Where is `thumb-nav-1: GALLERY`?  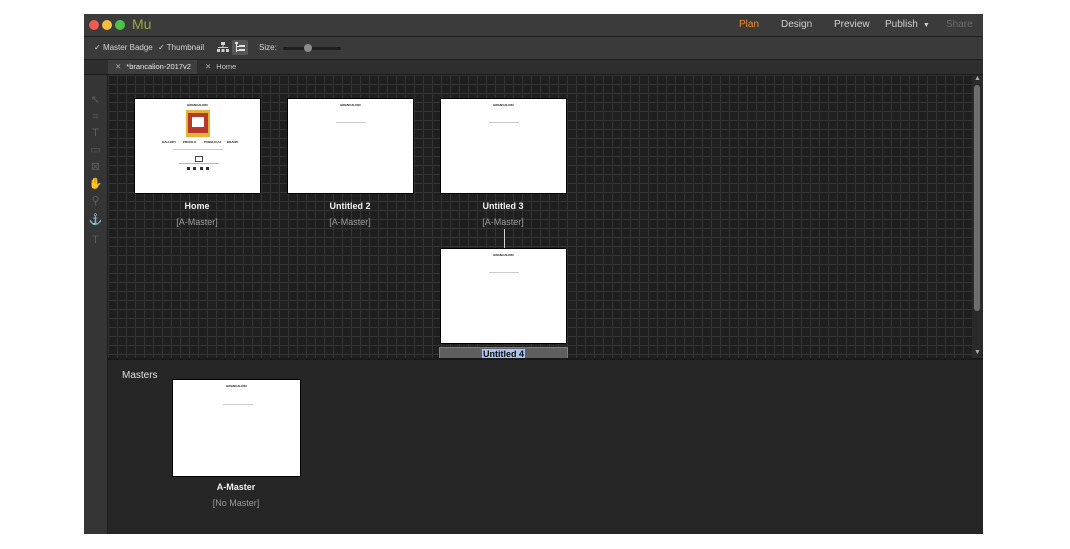
thumb-nav-1: GALLERY is located at coordinates (169, 142).